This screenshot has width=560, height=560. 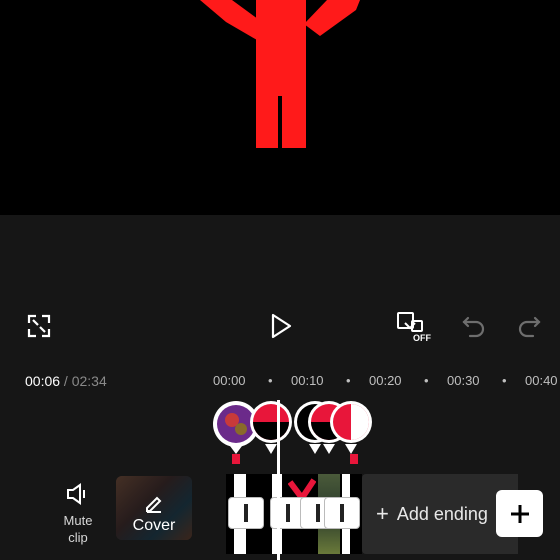 What do you see at coordinates (154, 525) in the screenshot?
I see `cover-label: Cover` at bounding box center [154, 525].